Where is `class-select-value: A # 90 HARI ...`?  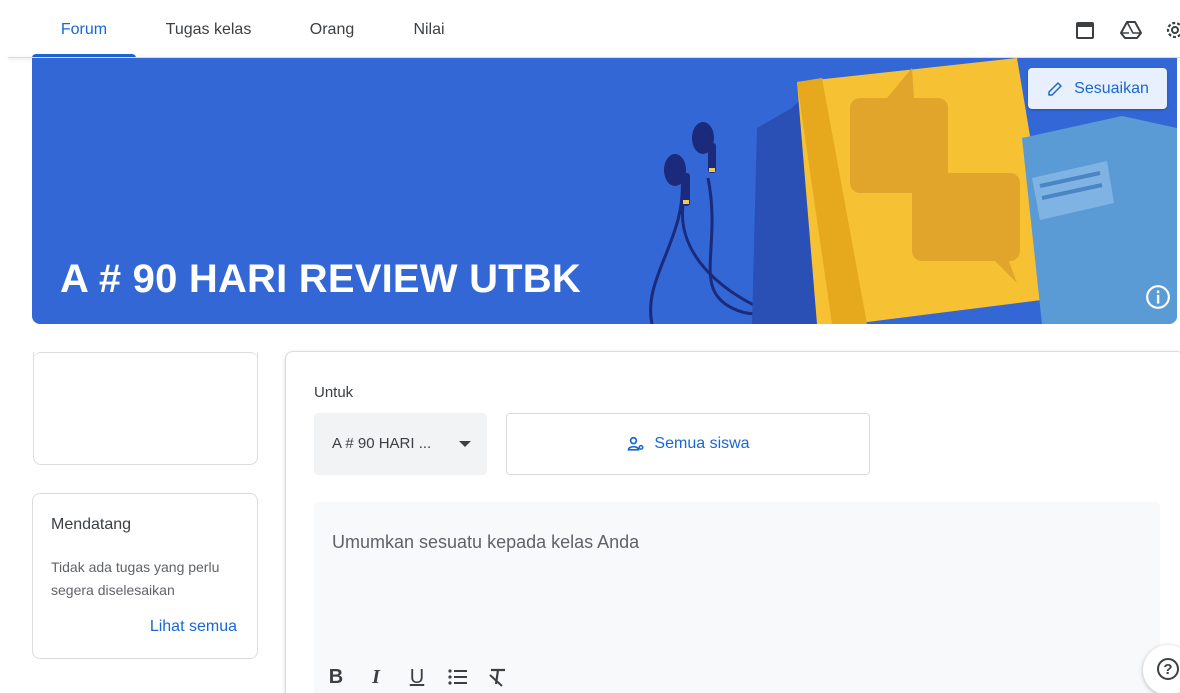 class-select-value: A # 90 HARI ... is located at coordinates (382, 443).